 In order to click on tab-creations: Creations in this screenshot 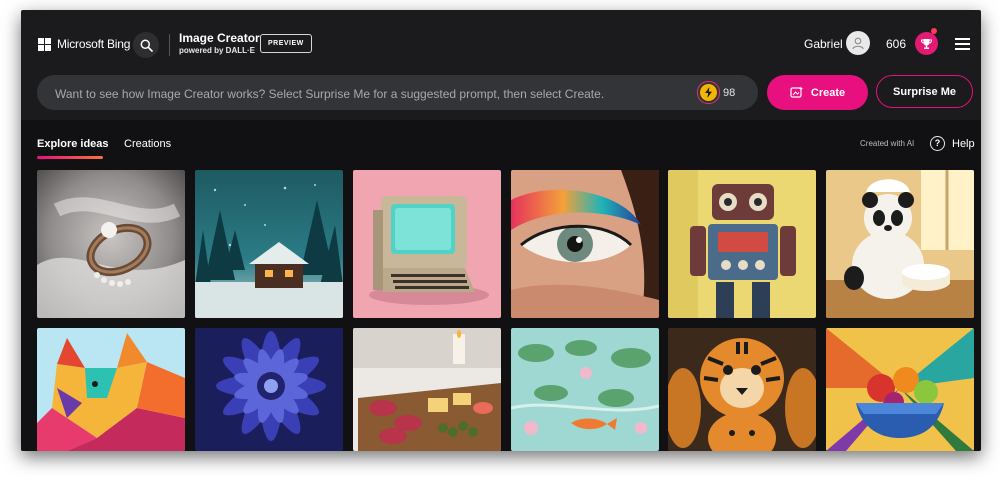, I will do `click(147, 144)`.